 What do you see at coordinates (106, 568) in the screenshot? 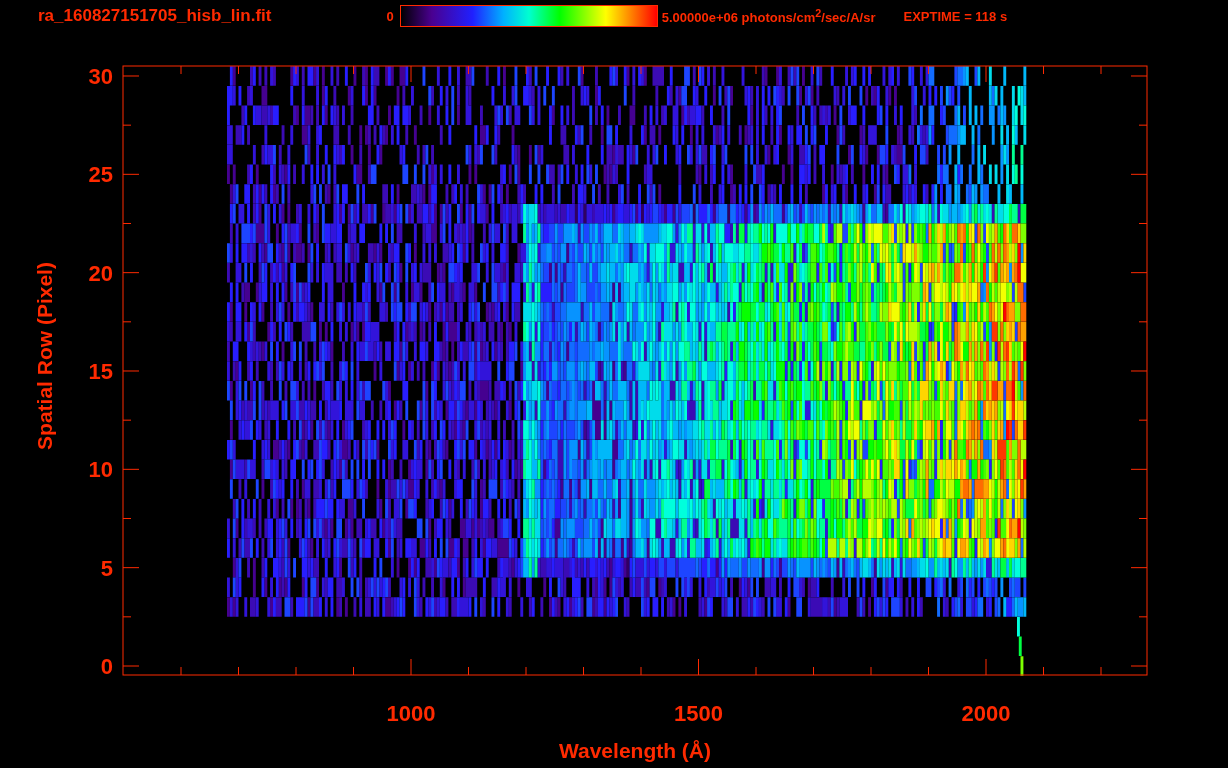
I see `y-tick-label: 5` at bounding box center [106, 568].